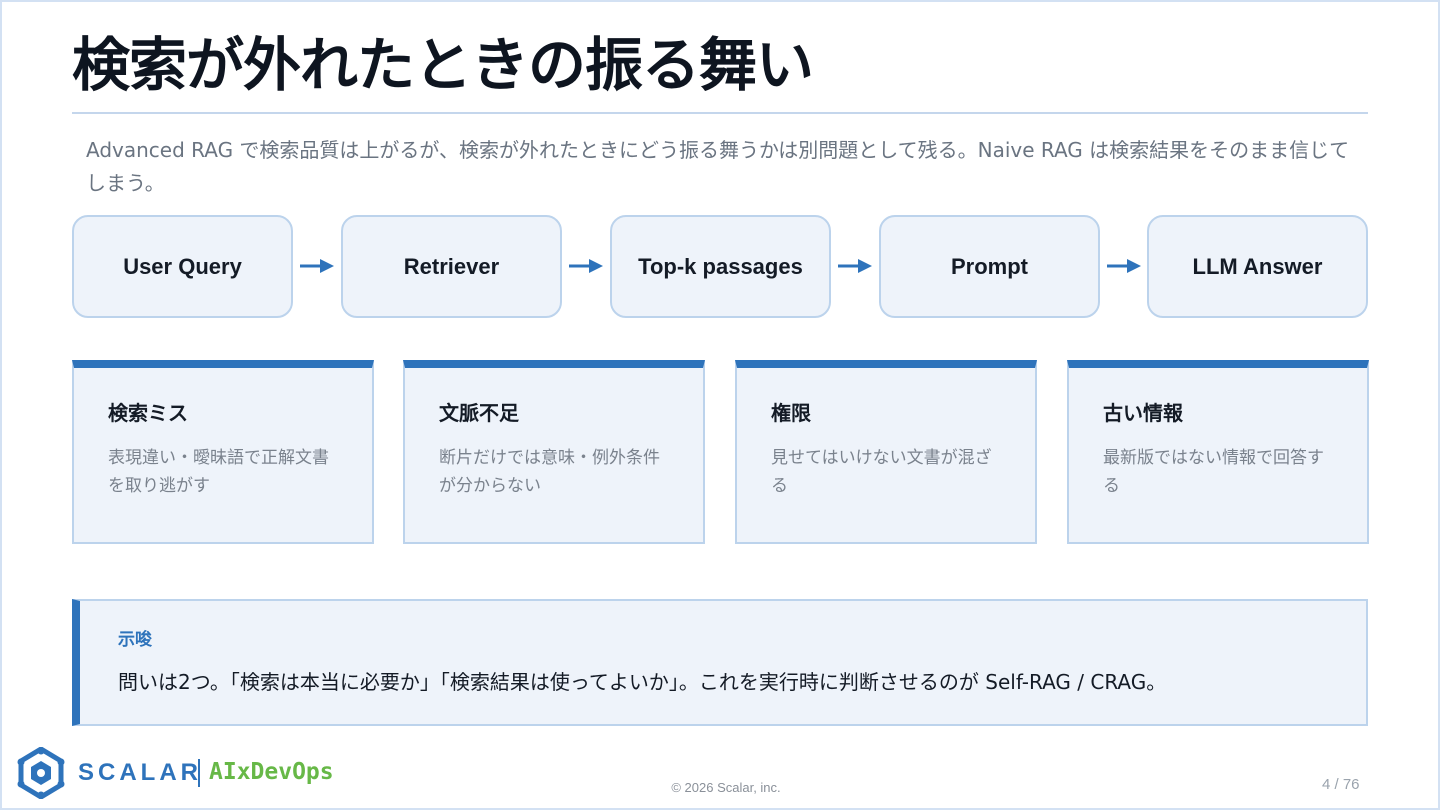 The width and height of the screenshot is (1440, 810). What do you see at coordinates (479, 413) in the screenshot?
I see `card-title: 文脈不足` at bounding box center [479, 413].